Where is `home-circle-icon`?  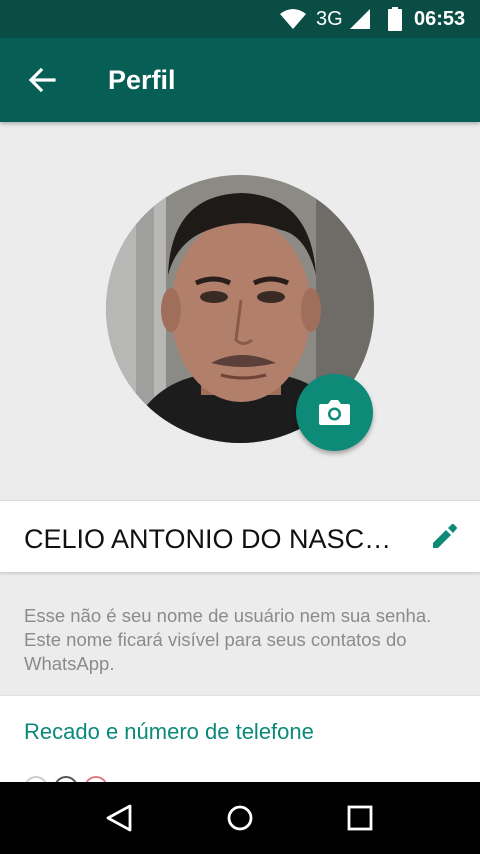
home-circle-icon is located at coordinates (240, 818).